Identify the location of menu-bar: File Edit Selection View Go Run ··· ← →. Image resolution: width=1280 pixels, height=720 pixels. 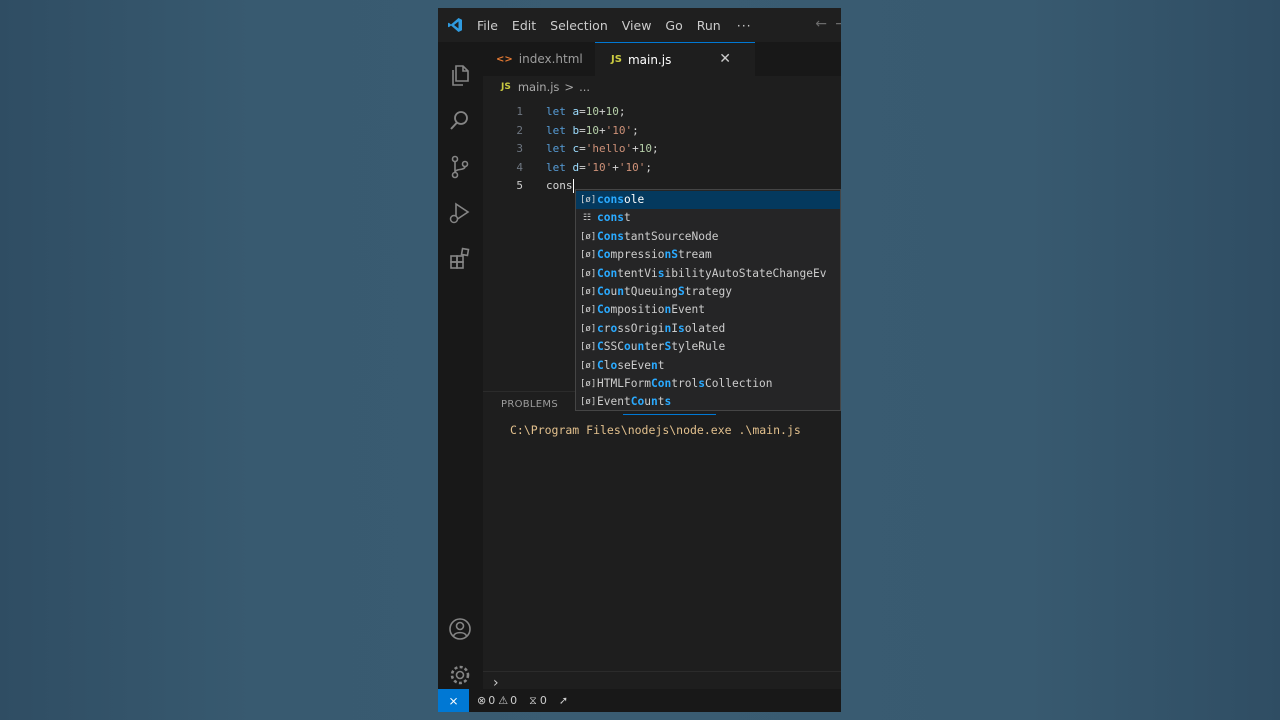
(639, 25).